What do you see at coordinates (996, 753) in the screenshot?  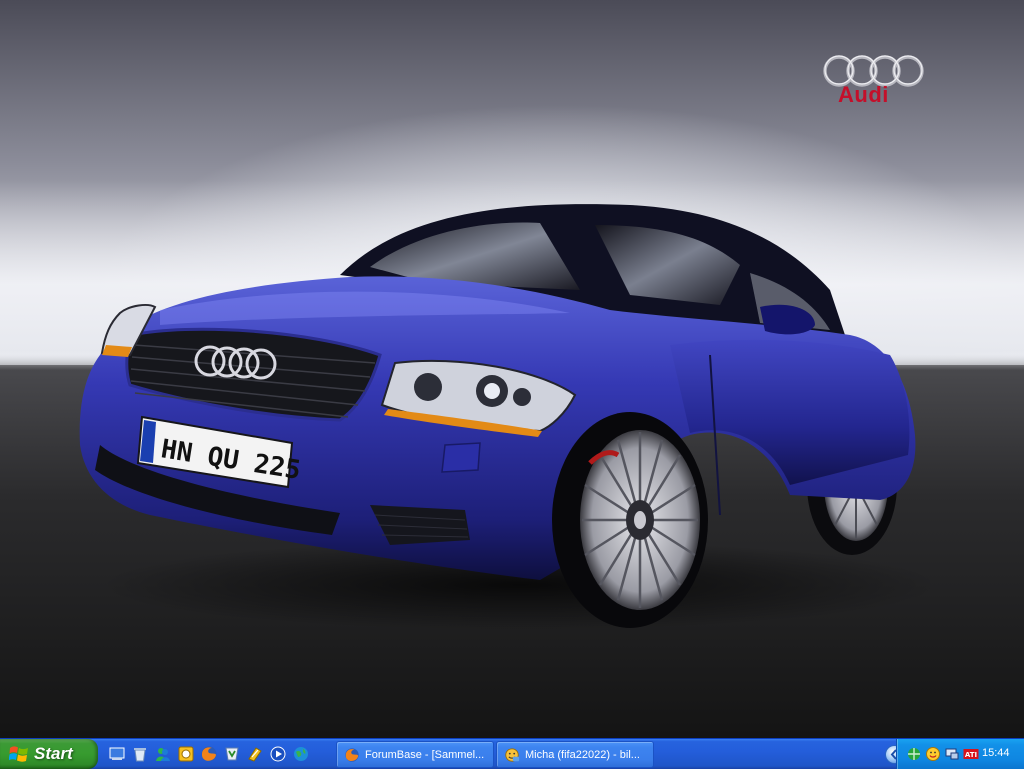 I see `tray-clock: 15:44` at bounding box center [996, 753].